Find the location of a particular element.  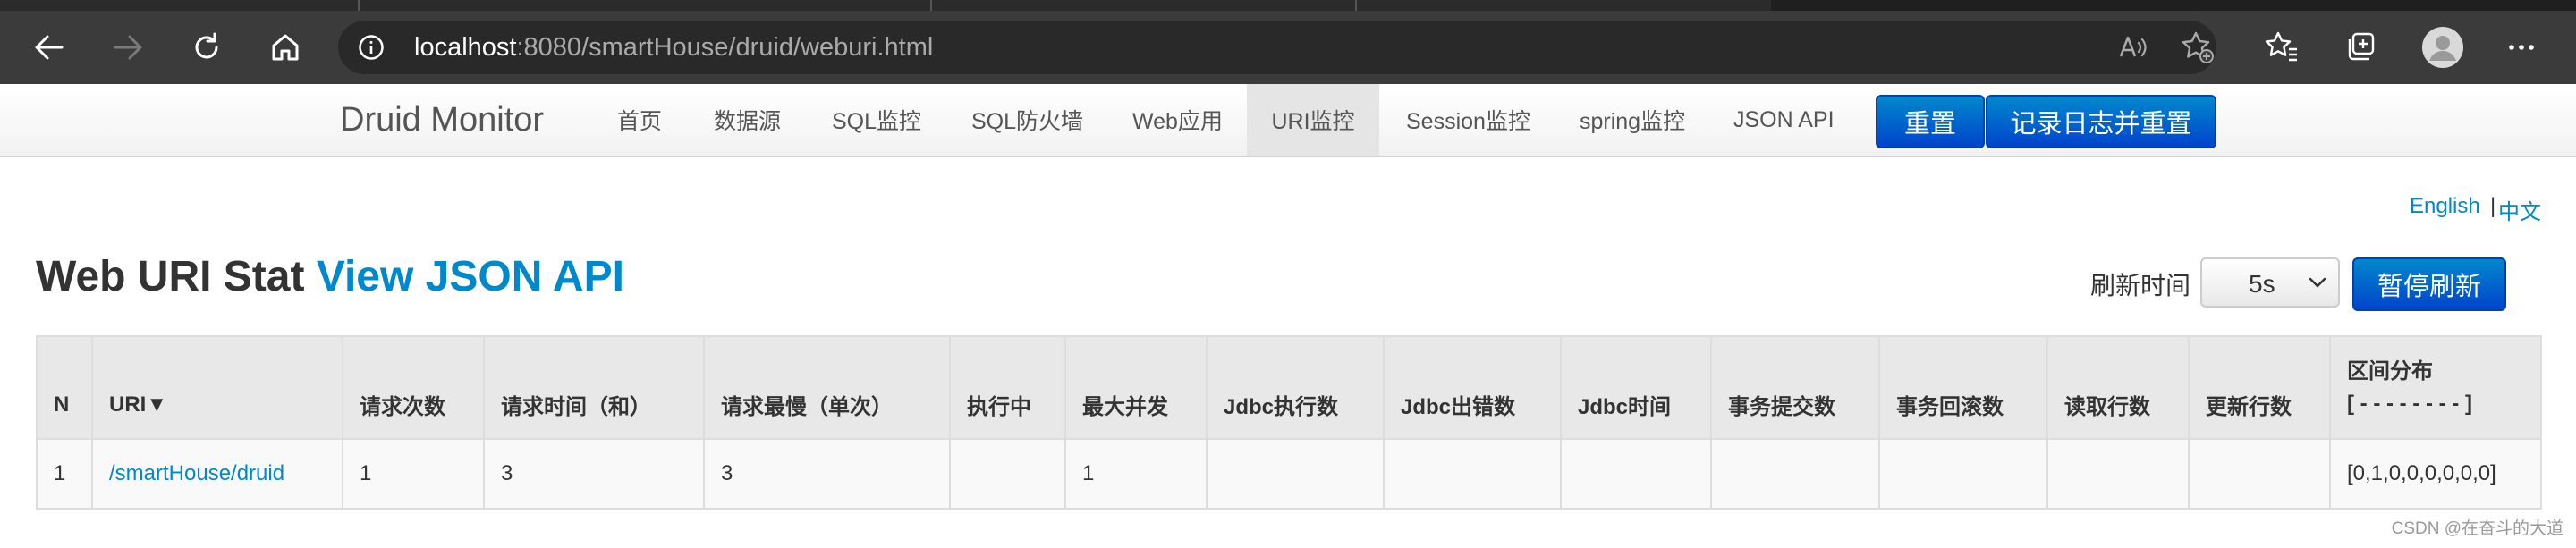

profile-avatar-icon is located at coordinates (2443, 47).